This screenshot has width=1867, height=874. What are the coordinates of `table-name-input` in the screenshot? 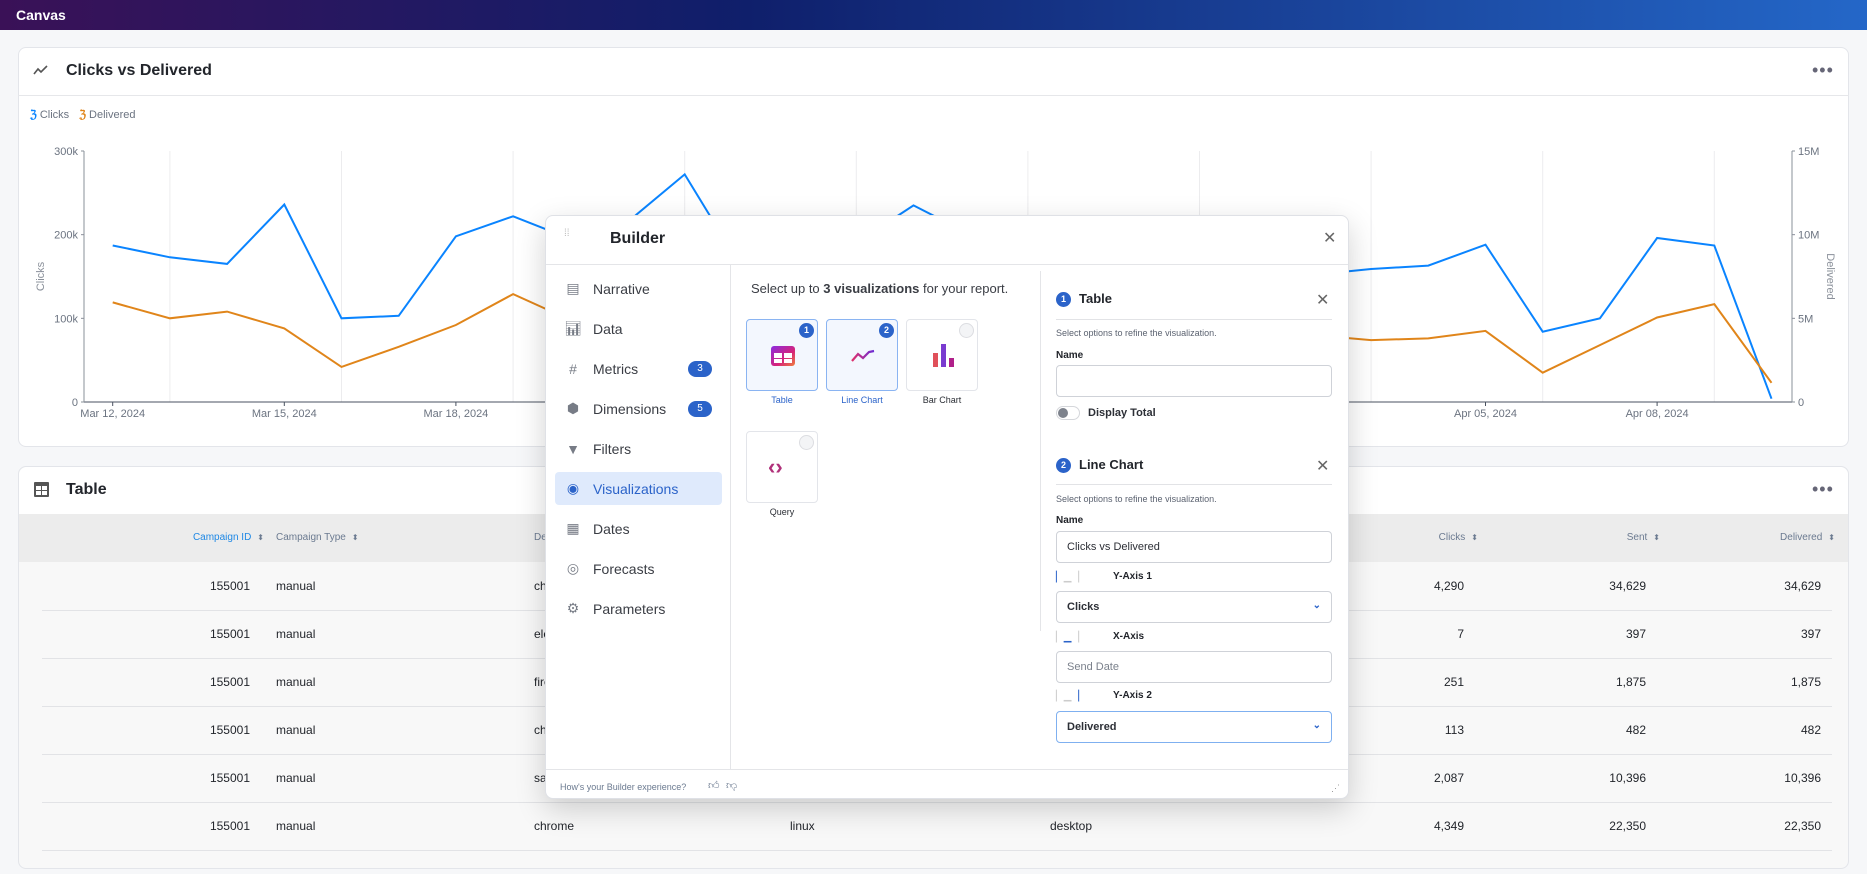 It's located at (1194, 381).